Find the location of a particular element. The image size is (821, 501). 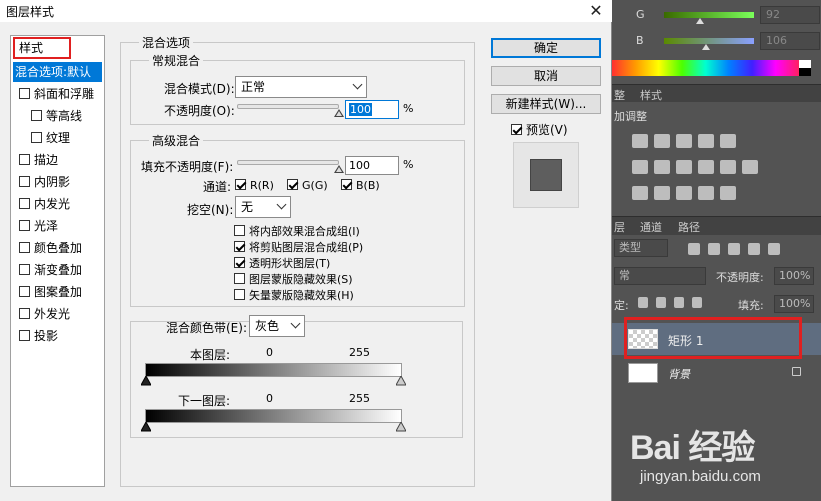

style-item-outer-glow: 外发光 is located at coordinates (57, 314).